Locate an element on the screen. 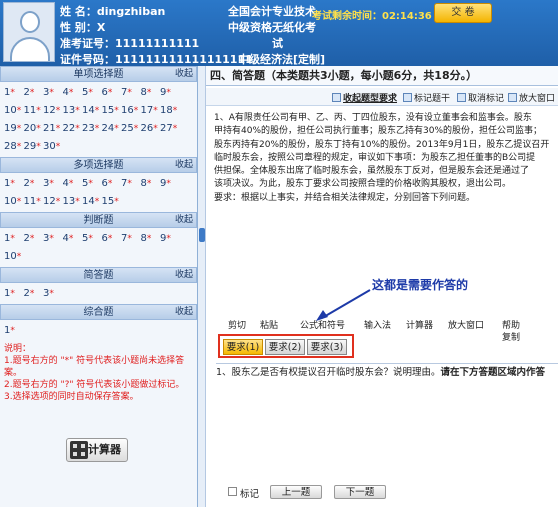 Image resolution: width=558 pixels, height=507 pixels. prev-question-button: 上一题 is located at coordinates (296, 492).